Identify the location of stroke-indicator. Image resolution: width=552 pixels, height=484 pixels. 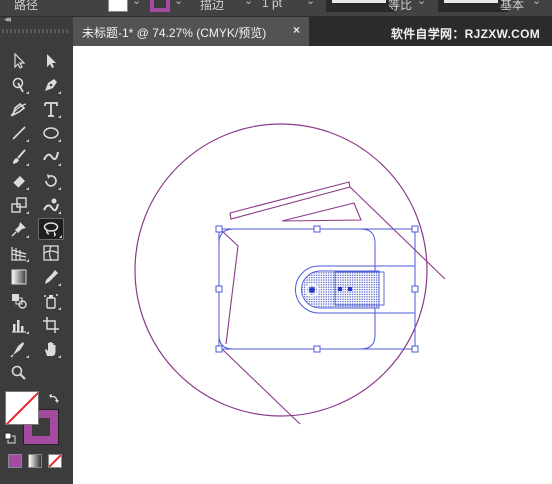
(160, 6).